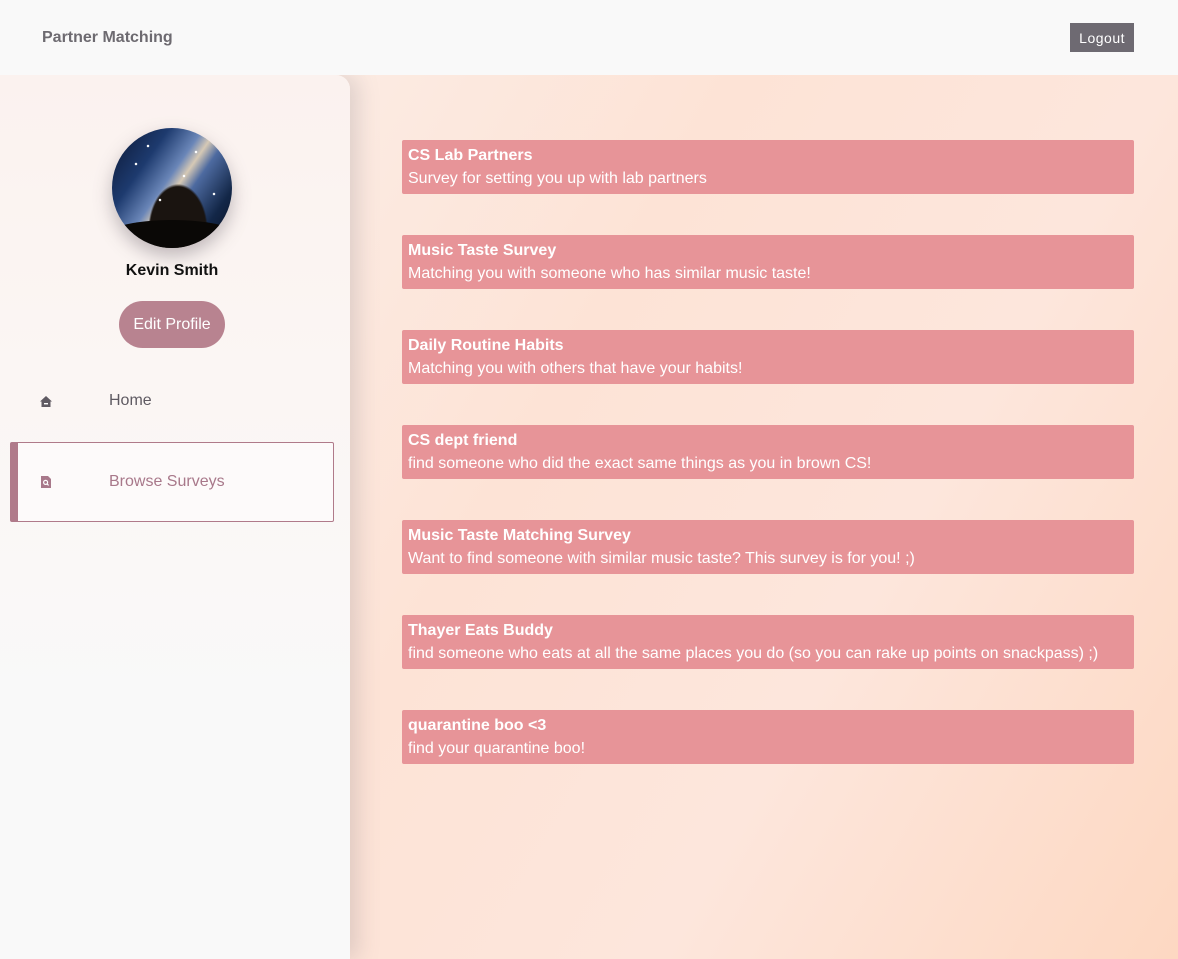 The width and height of the screenshot is (1178, 959). I want to click on sidebar-item-browse-surveys: Browse Surveys, so click(172, 482).